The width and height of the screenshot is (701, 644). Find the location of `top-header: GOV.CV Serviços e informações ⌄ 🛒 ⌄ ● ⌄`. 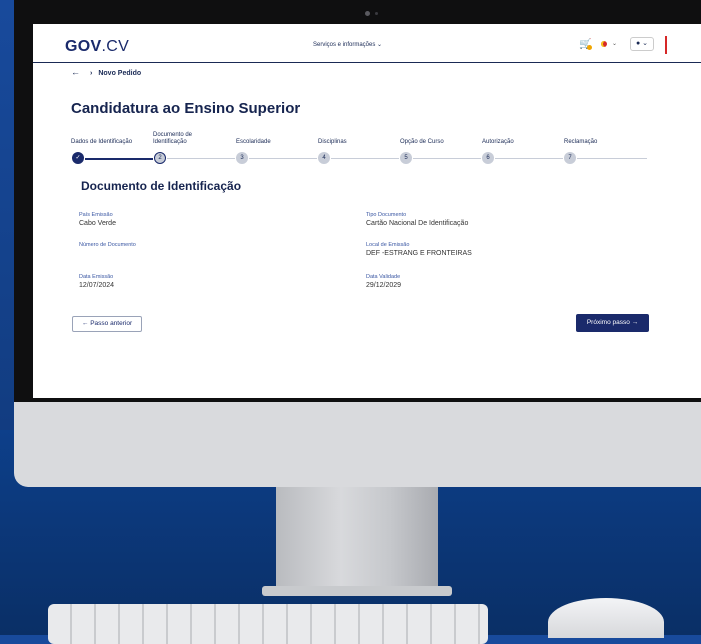

top-header: GOV.CV Serviços e informações ⌄ 🛒 ⌄ ● ⌄ is located at coordinates (367, 43).